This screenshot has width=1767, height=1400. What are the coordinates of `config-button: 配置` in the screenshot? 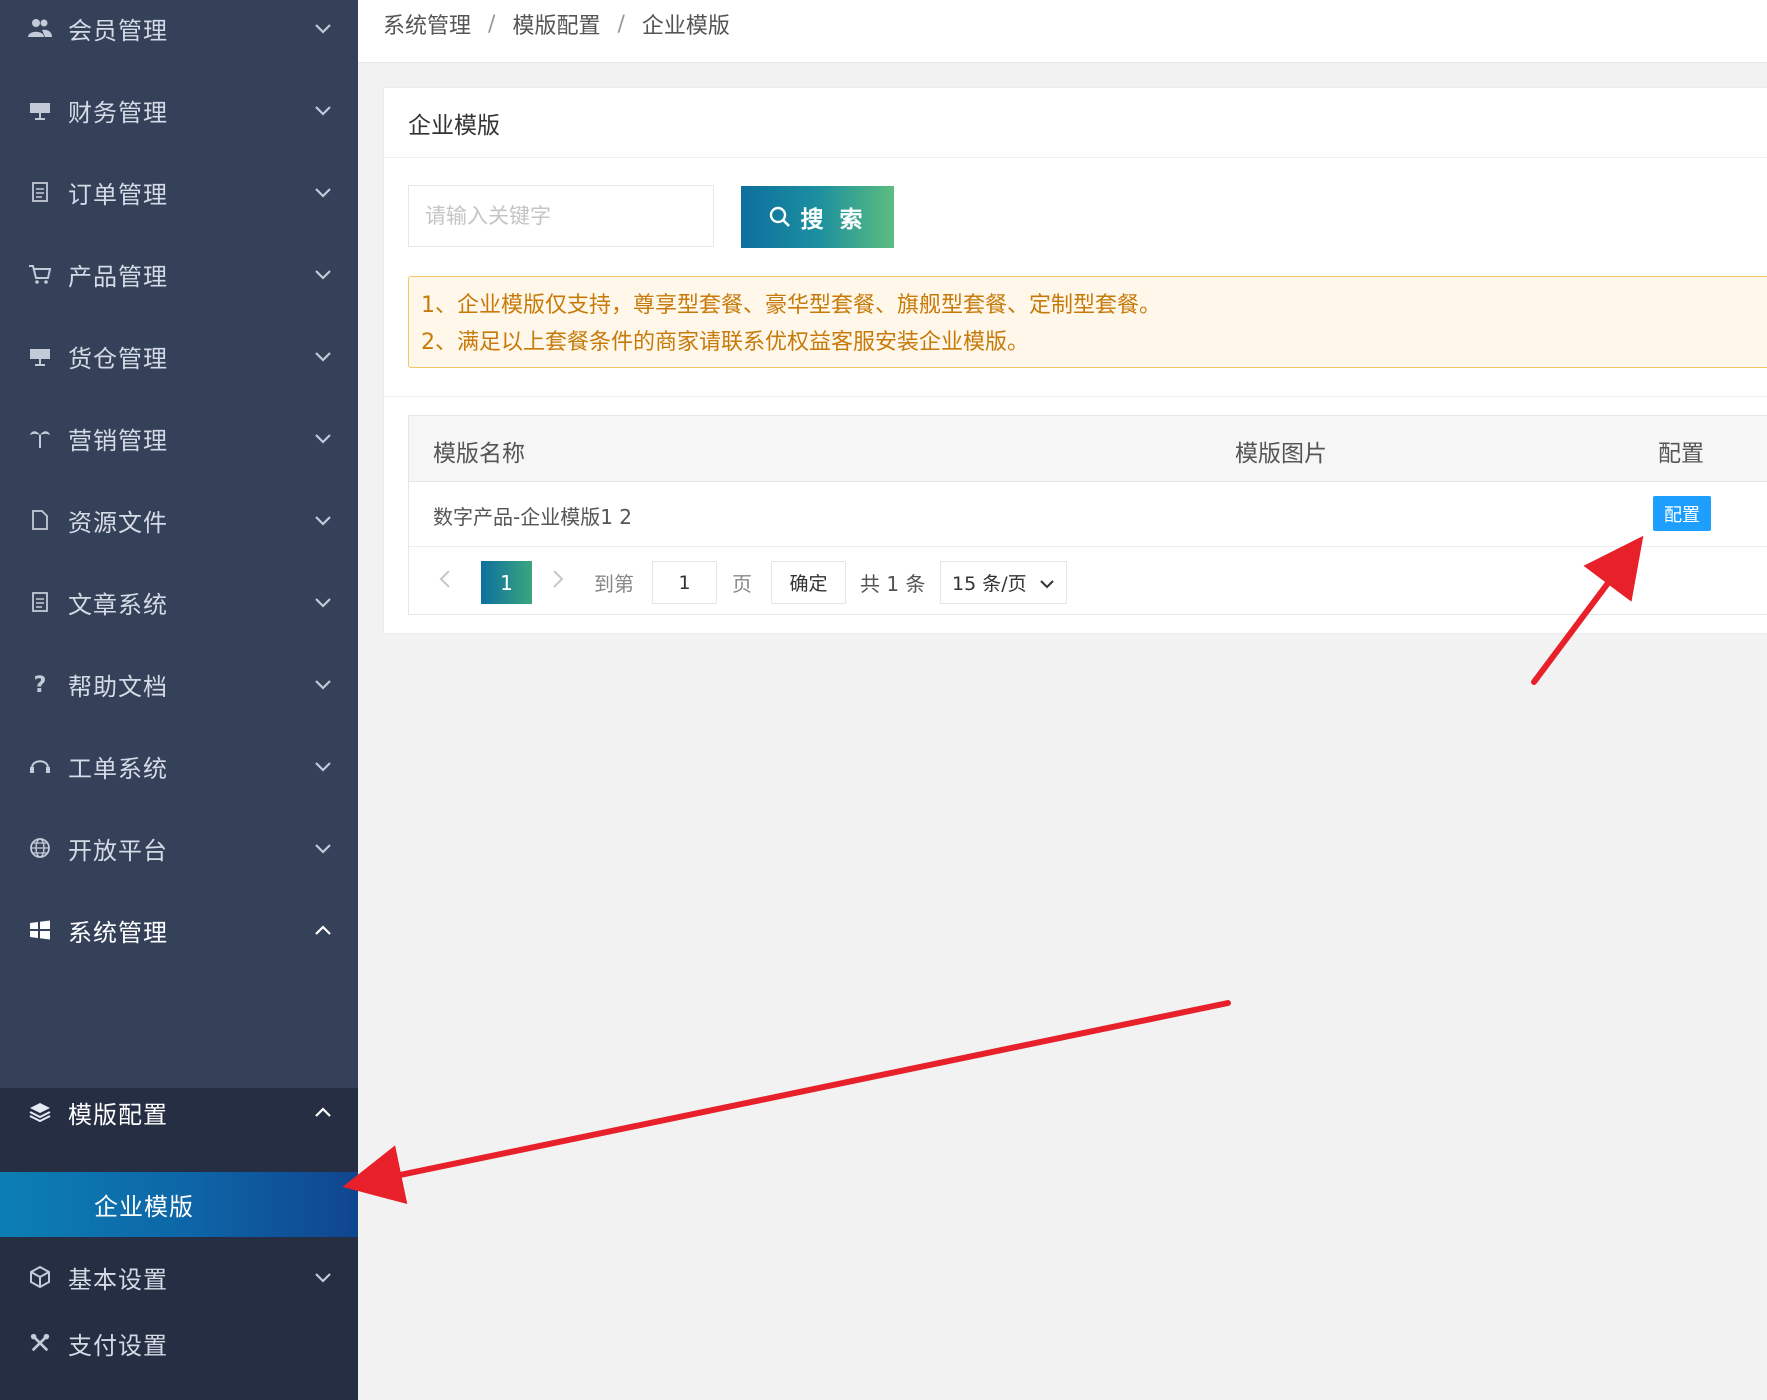 It's located at (1682, 513).